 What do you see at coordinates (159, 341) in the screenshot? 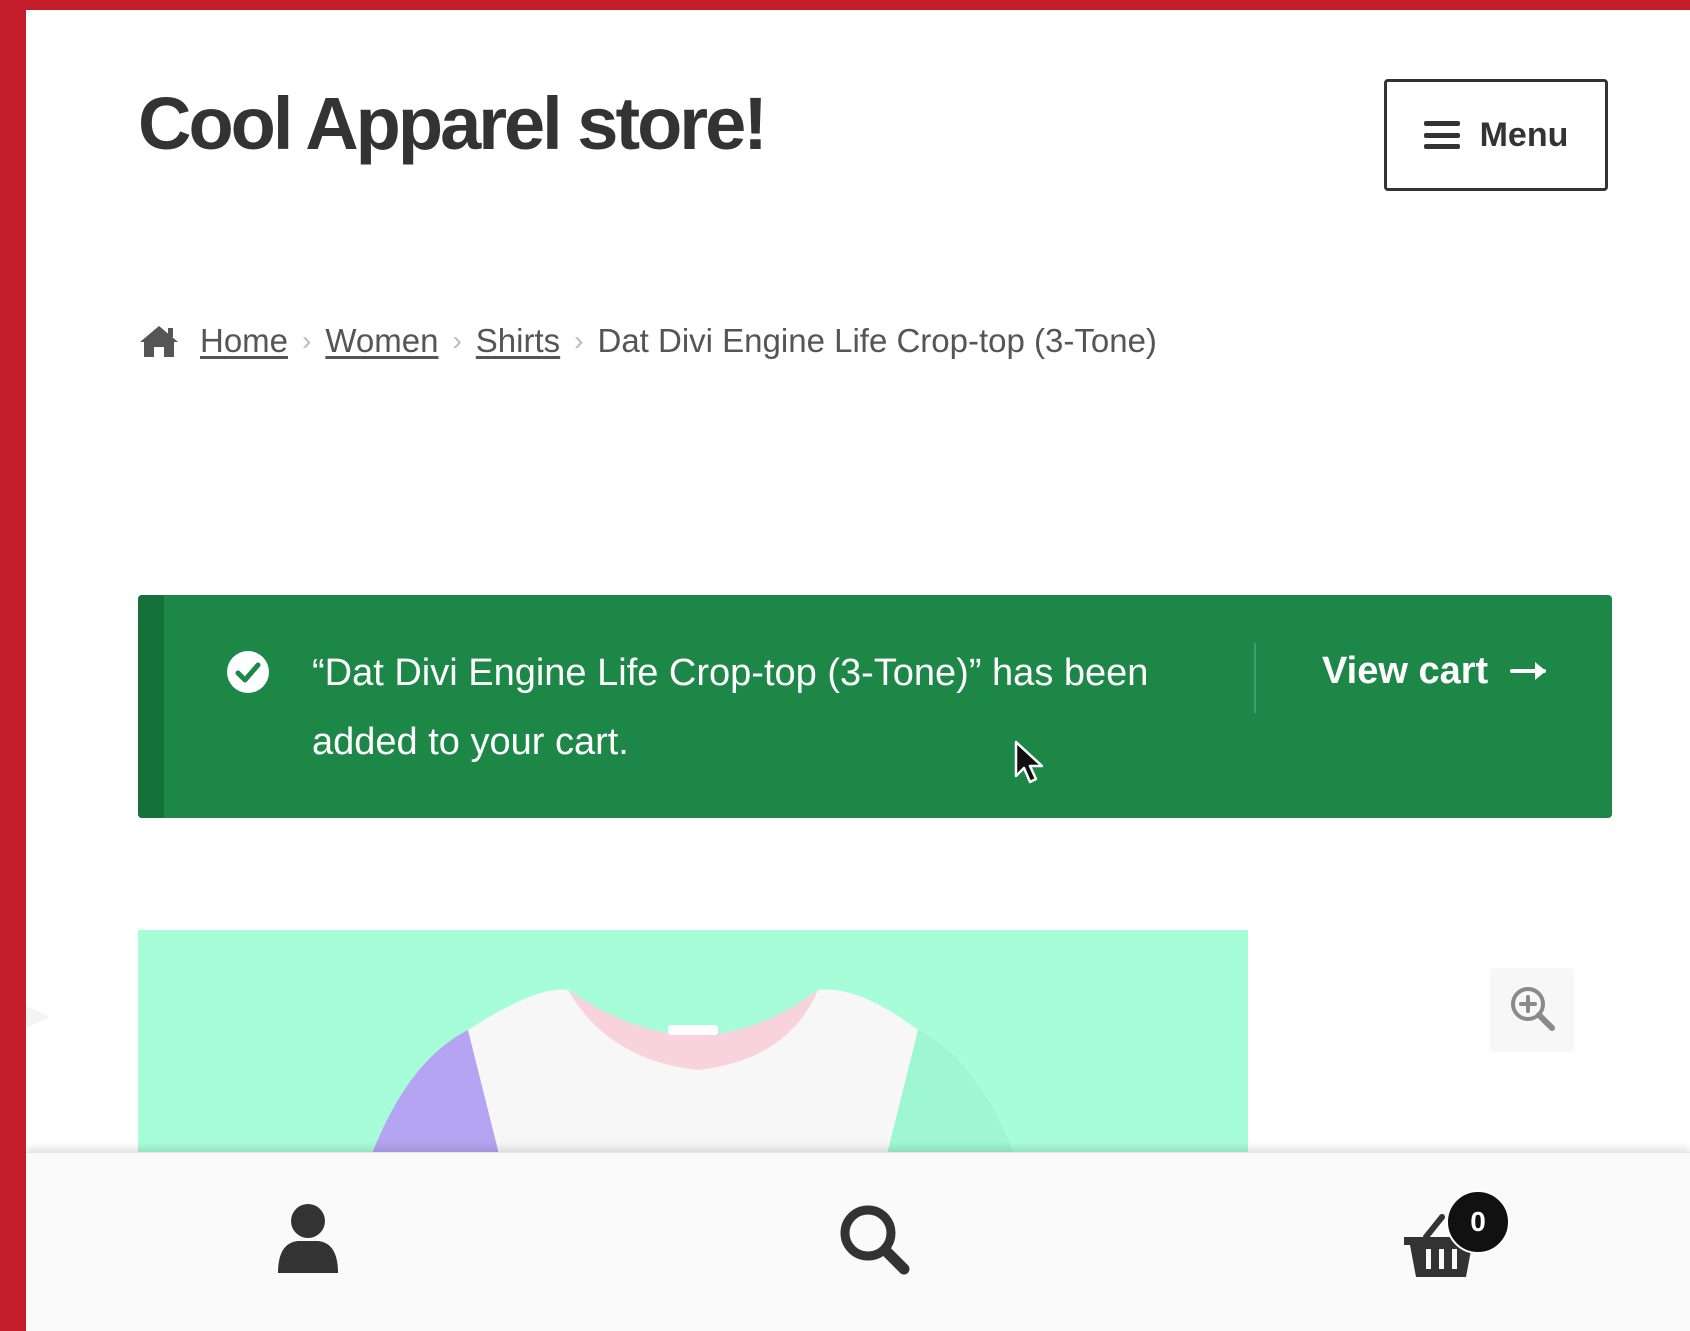
I see `home-icon` at bounding box center [159, 341].